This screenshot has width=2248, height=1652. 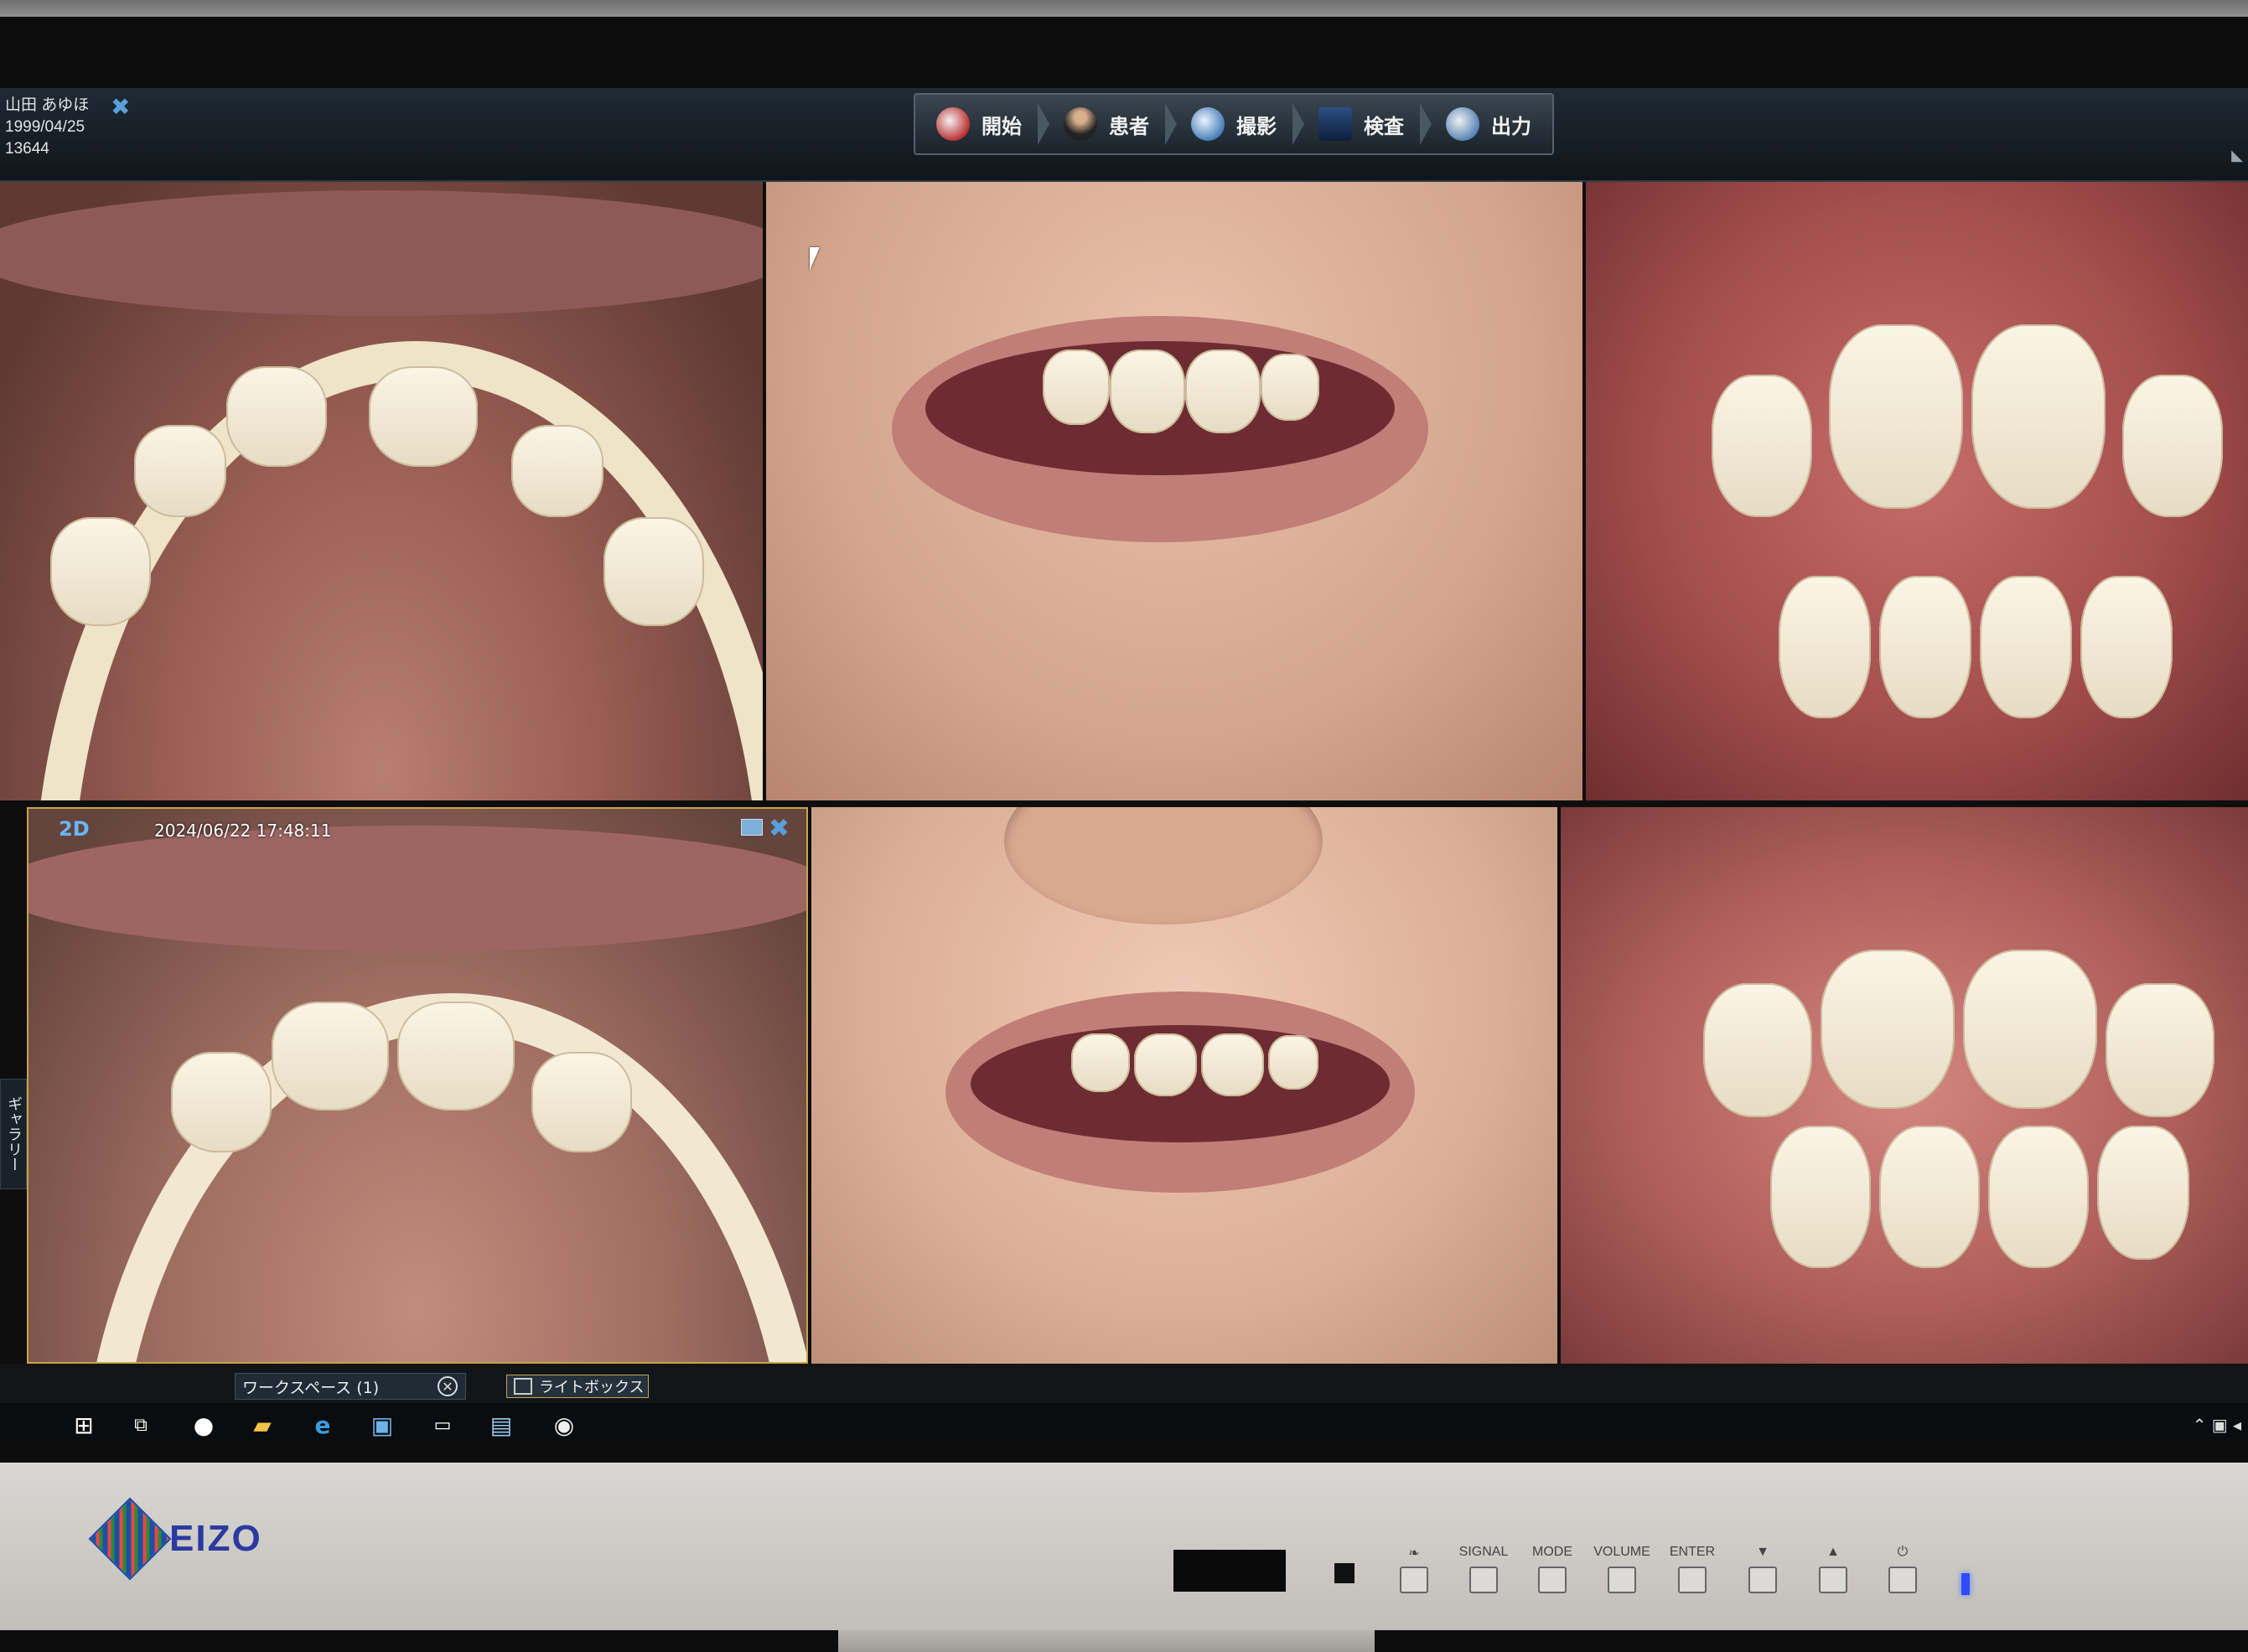 I want to click on restore-window-icon, so click(x=752, y=827).